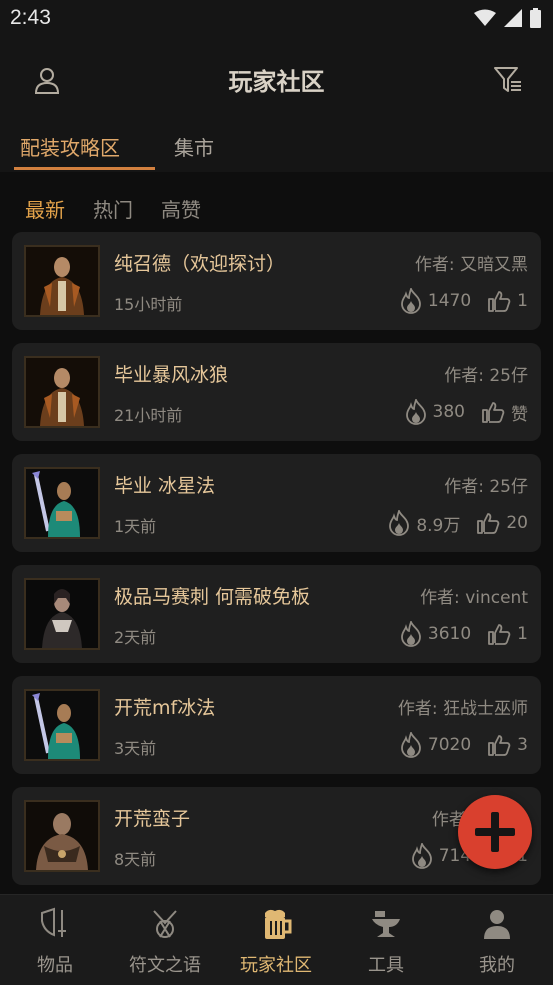 This screenshot has height=985, width=553. I want to click on heat-count: 7020, so click(449, 745).